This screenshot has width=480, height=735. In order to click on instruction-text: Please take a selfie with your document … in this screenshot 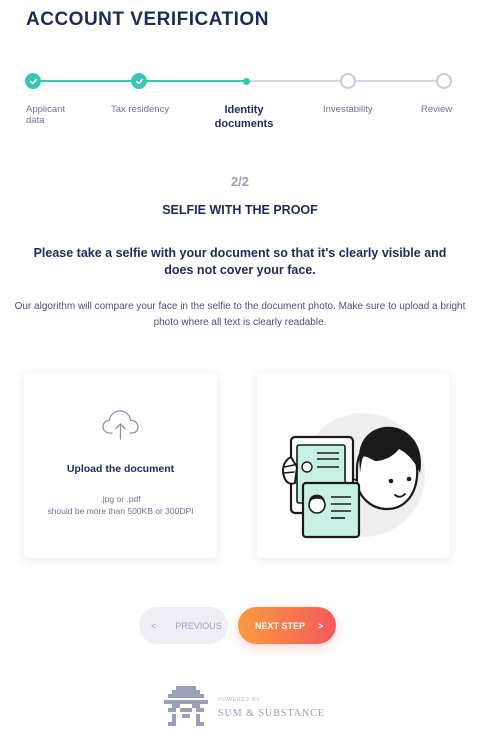, I will do `click(240, 261)`.